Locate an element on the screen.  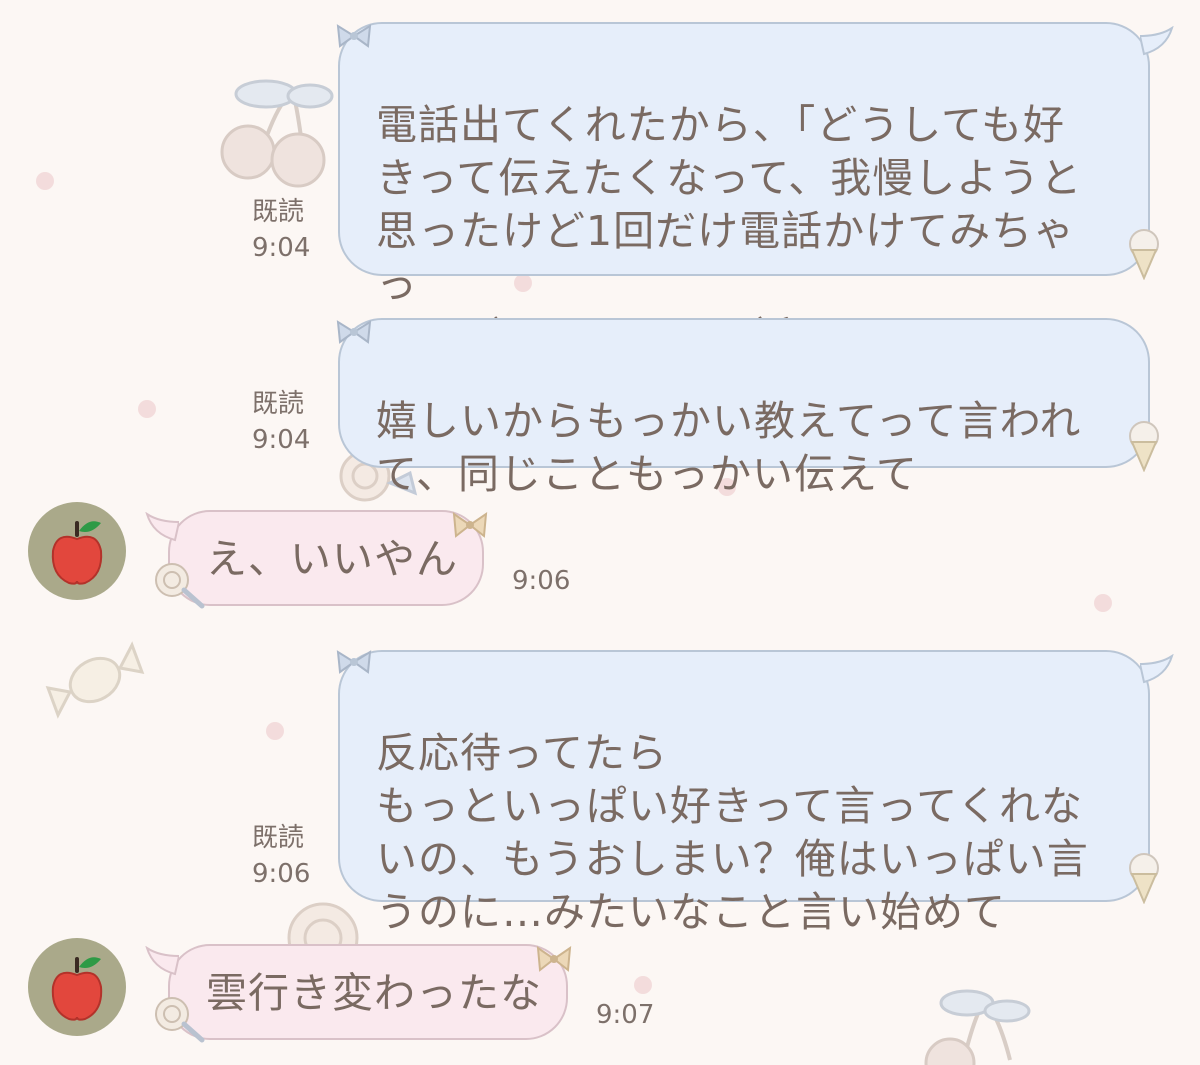
message-text: 雲行き変わったな is located at coordinates (374, 993).